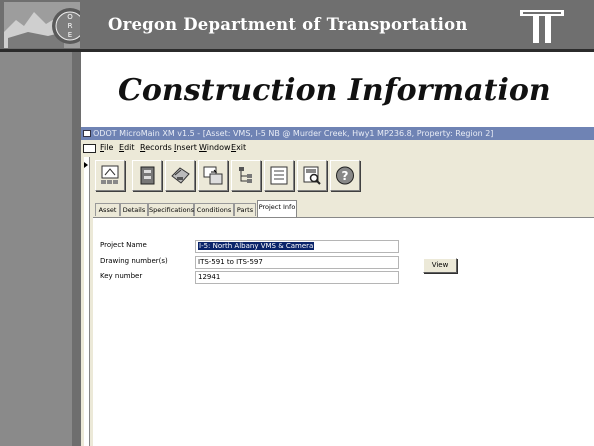  I want to click on tab-specifications: Specifications, so click(171, 209).